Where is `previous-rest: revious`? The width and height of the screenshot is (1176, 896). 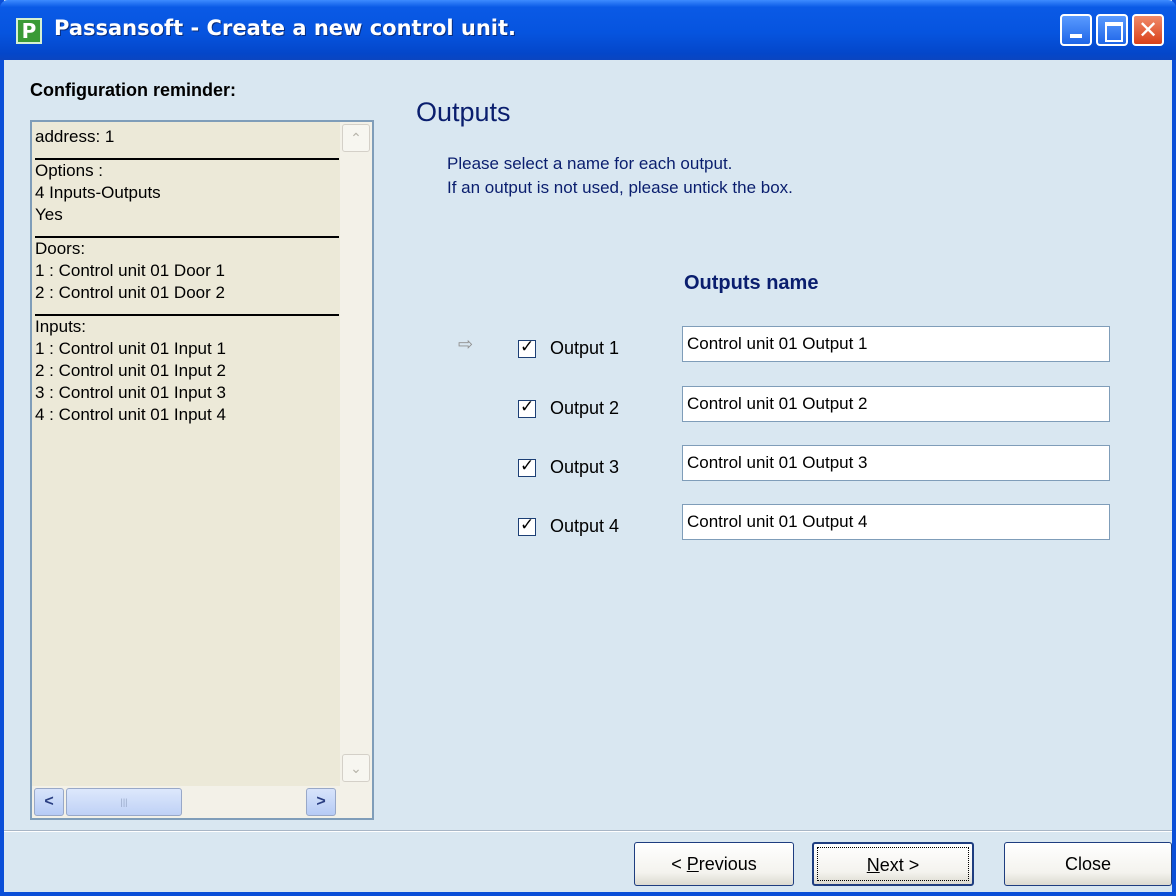 previous-rest: revious is located at coordinates (727, 864).